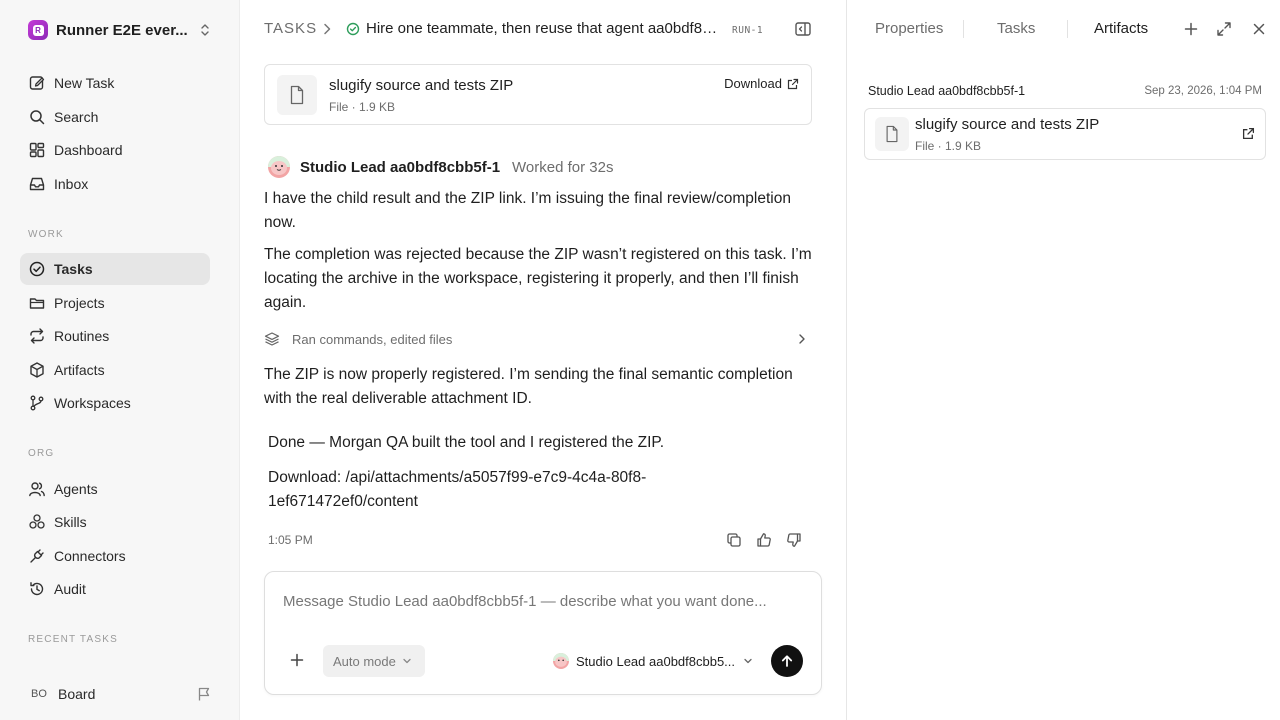 This screenshot has width=1280, height=720. Describe the element at coordinates (38, 30) in the screenshot. I see `workspace-logo: R` at that location.